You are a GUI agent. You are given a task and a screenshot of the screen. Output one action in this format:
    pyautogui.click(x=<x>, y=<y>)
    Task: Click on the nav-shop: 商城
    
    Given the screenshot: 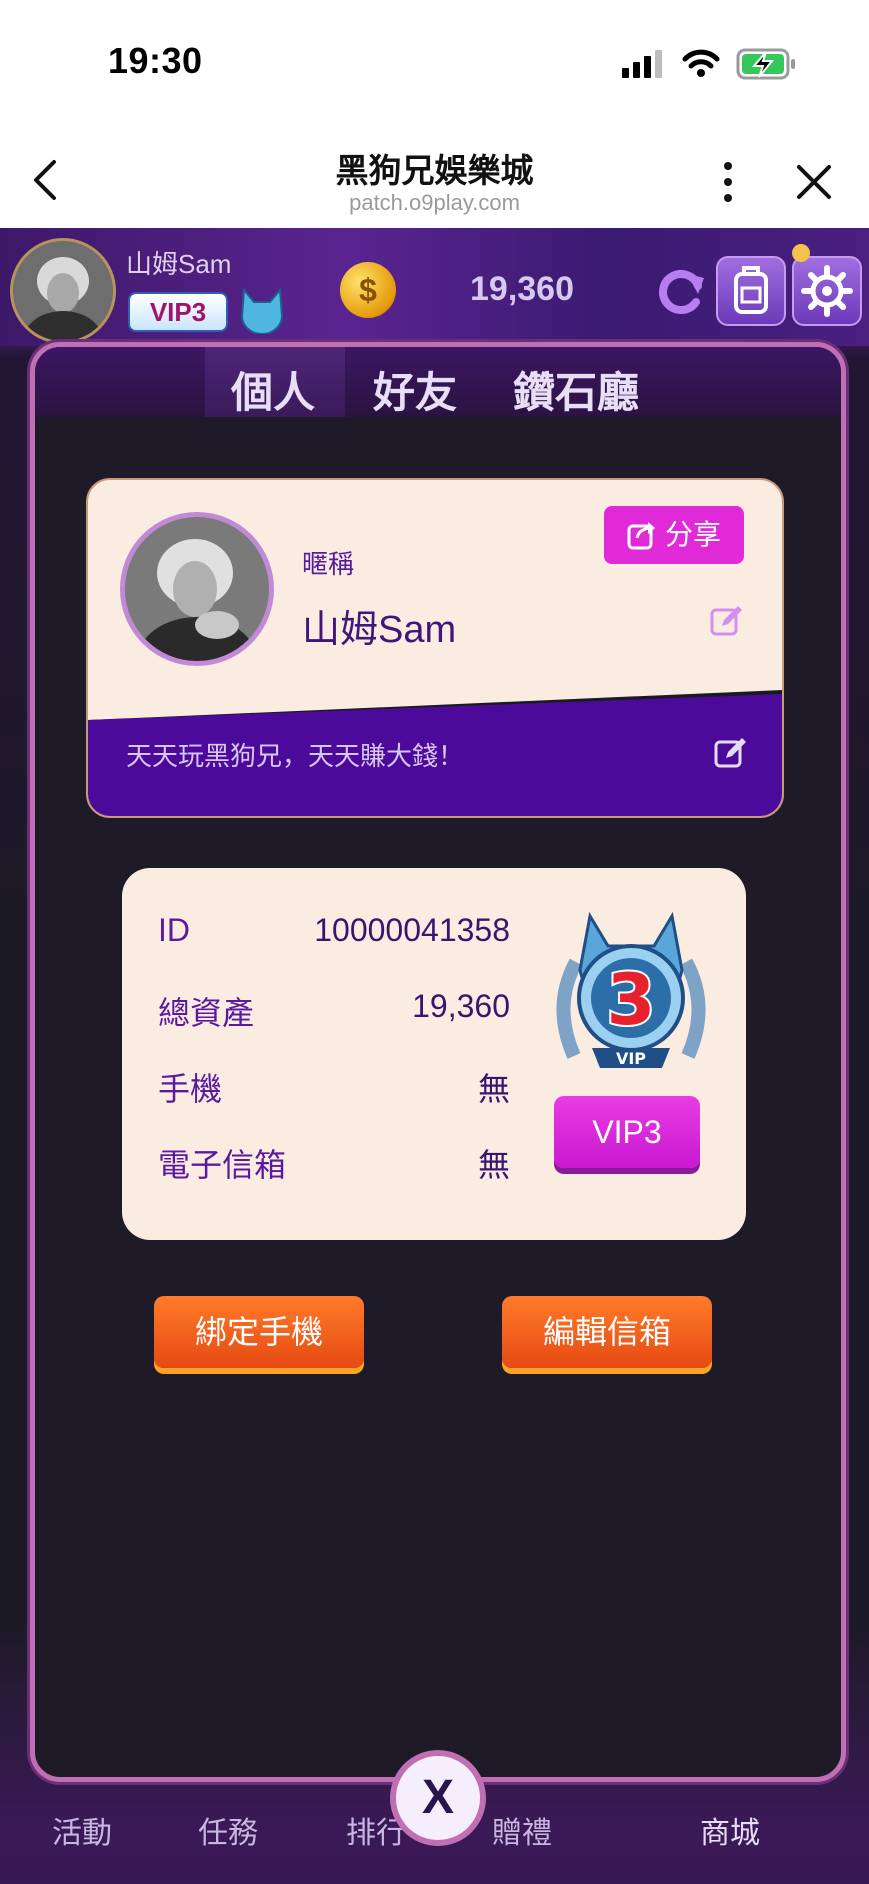 What is the action you would take?
    pyautogui.click(x=730, y=1830)
    